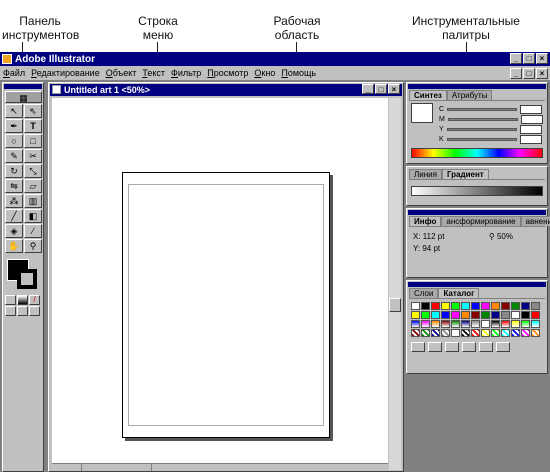 The image size is (550, 472). Describe the element at coordinates (33, 201) in the screenshot. I see `graph-tool-icon: ▥` at that location.